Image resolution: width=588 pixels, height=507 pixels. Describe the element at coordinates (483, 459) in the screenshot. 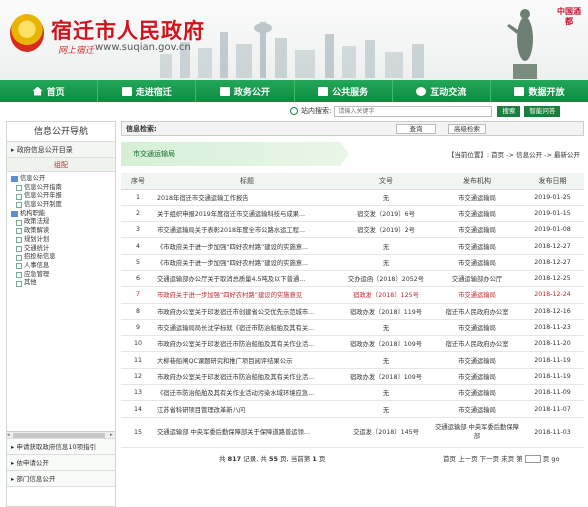

I see `pager-nav-links: 首页 上一页 下一页 末页 第` at that location.